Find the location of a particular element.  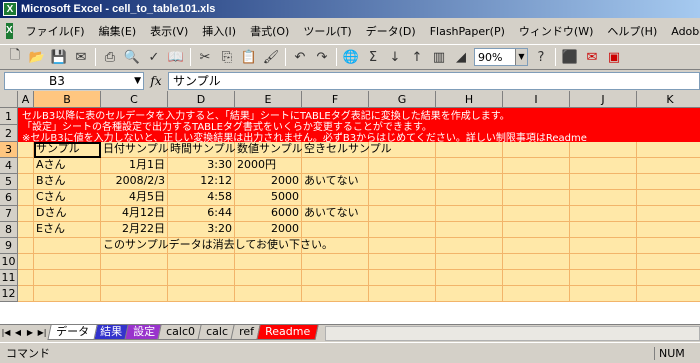

row-header-6: 6 is located at coordinates (9, 198).